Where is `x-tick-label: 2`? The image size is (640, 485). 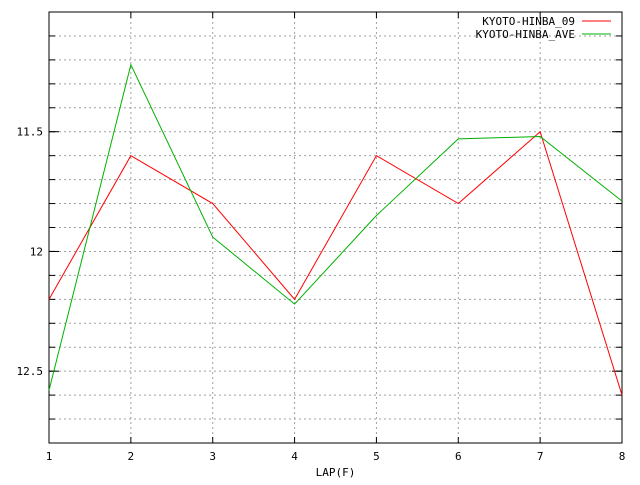 x-tick-label: 2 is located at coordinates (131, 456).